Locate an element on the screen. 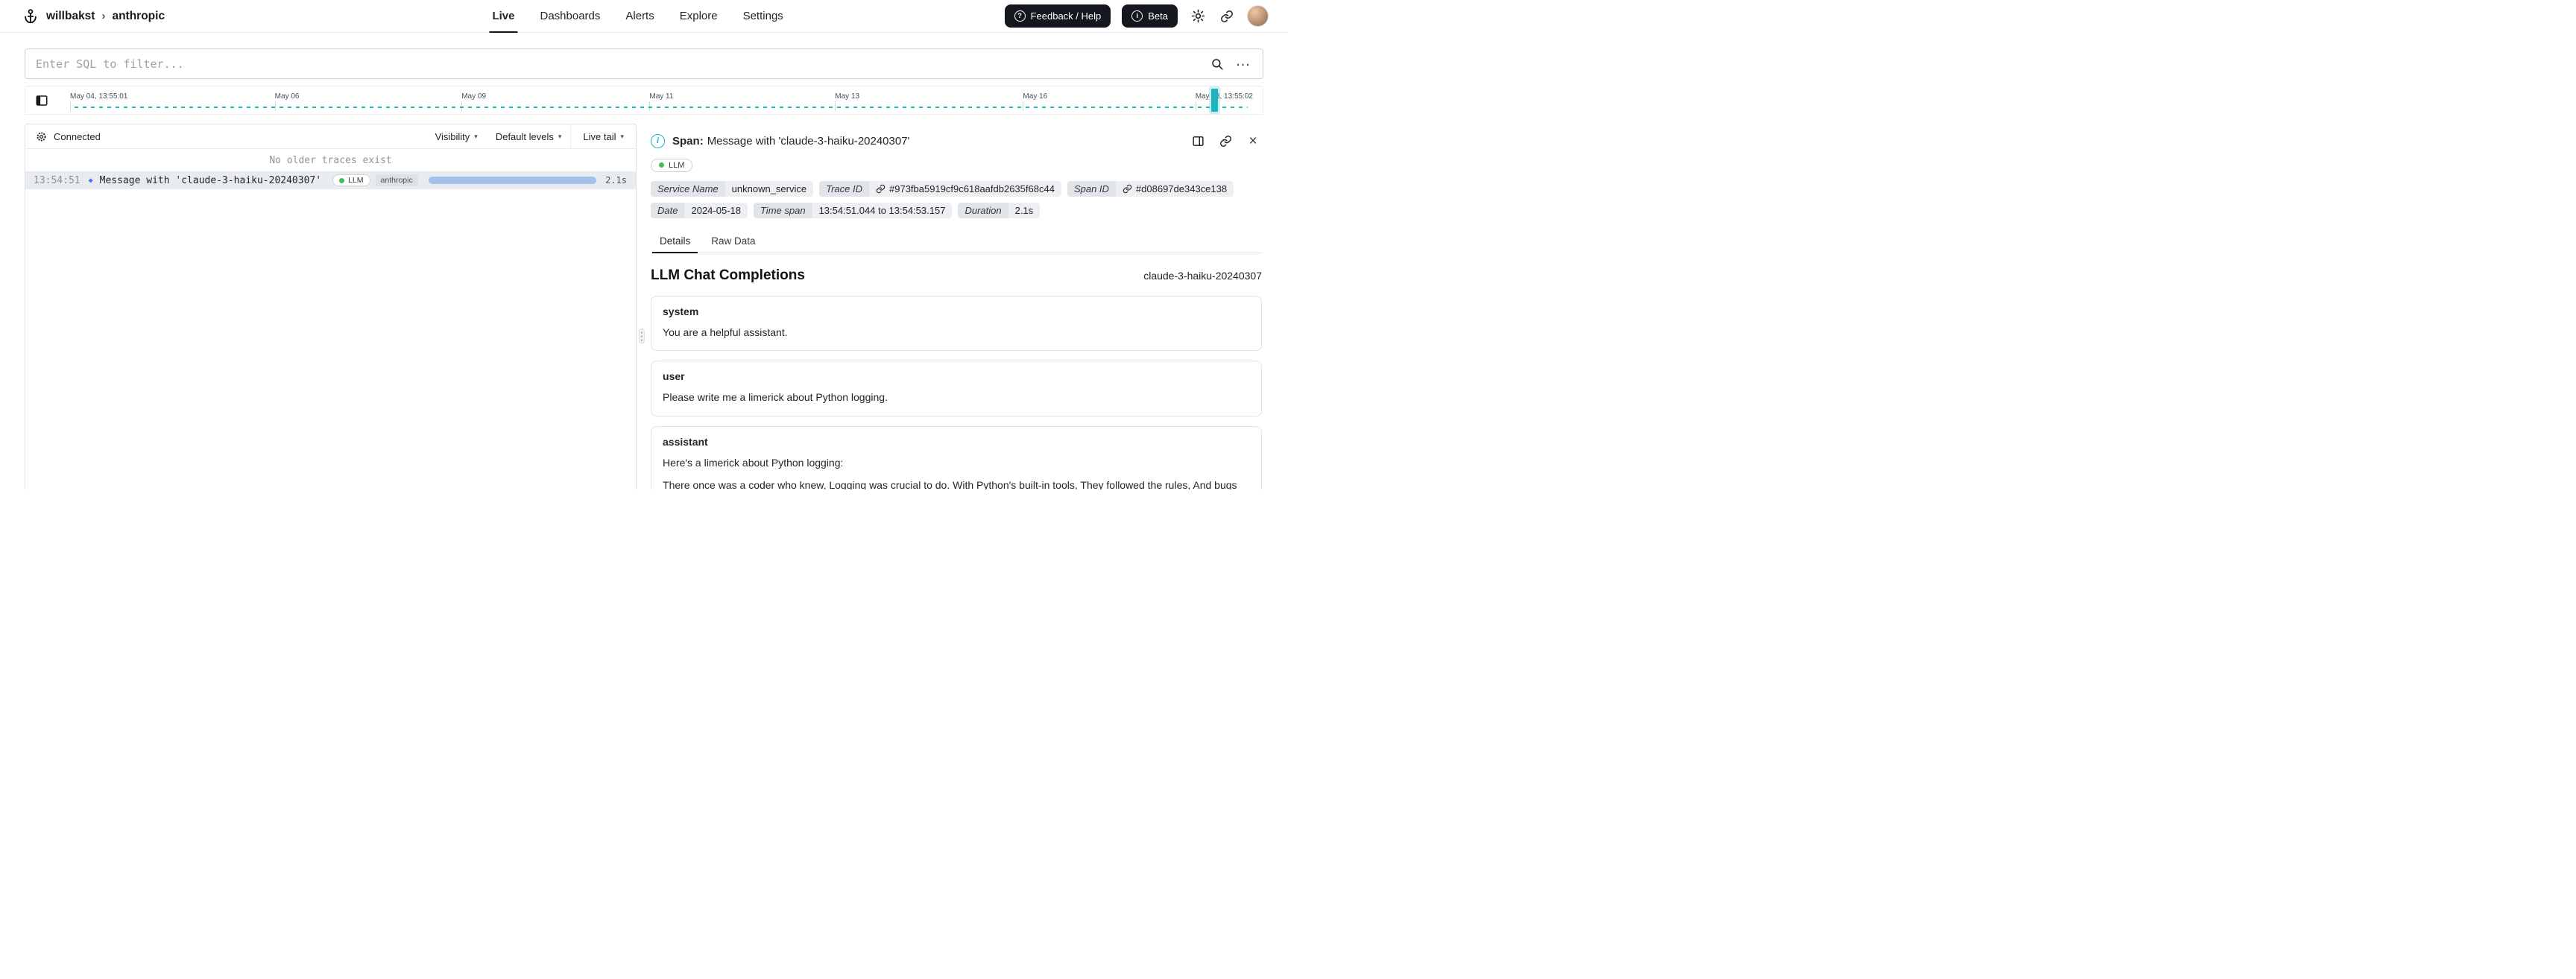 Image resolution: width=2576 pixels, height=979 pixels. span-title-text: Message with 'claude-3-haiku-20240307' is located at coordinates (808, 141).